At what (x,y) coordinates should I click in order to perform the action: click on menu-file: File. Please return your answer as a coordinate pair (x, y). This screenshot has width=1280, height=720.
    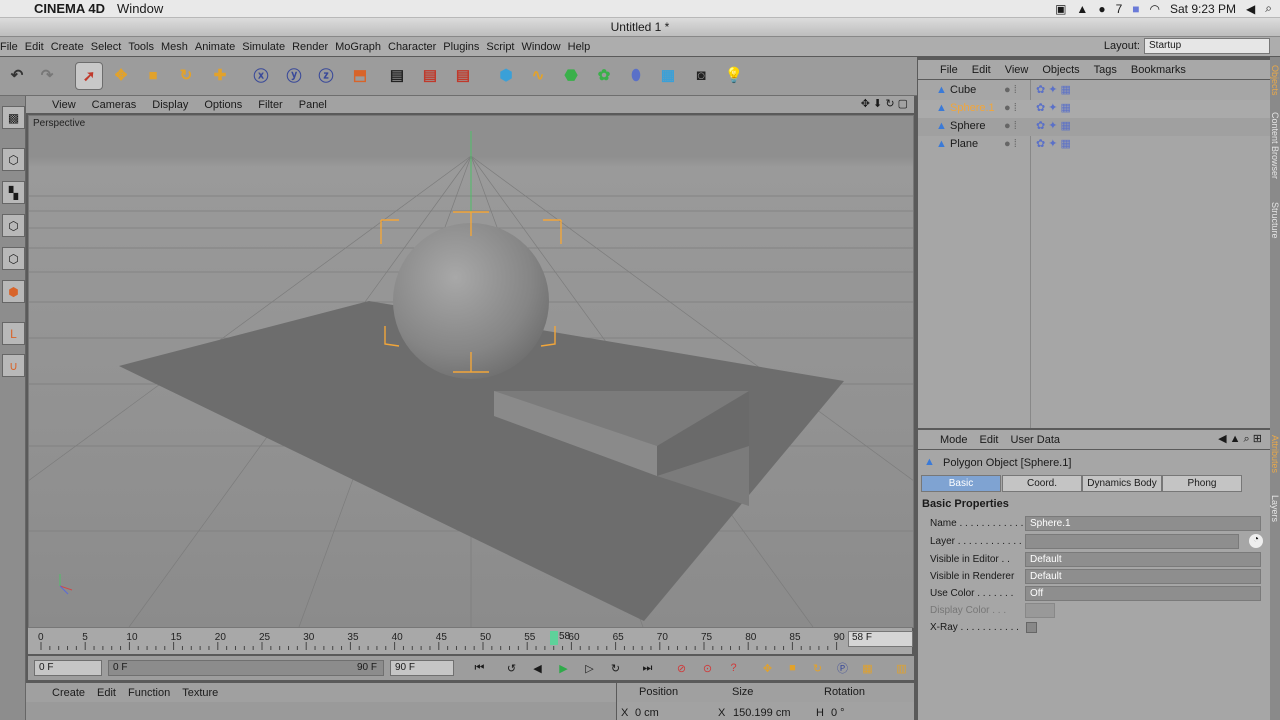
    Looking at the image, I should click on (12, 47).